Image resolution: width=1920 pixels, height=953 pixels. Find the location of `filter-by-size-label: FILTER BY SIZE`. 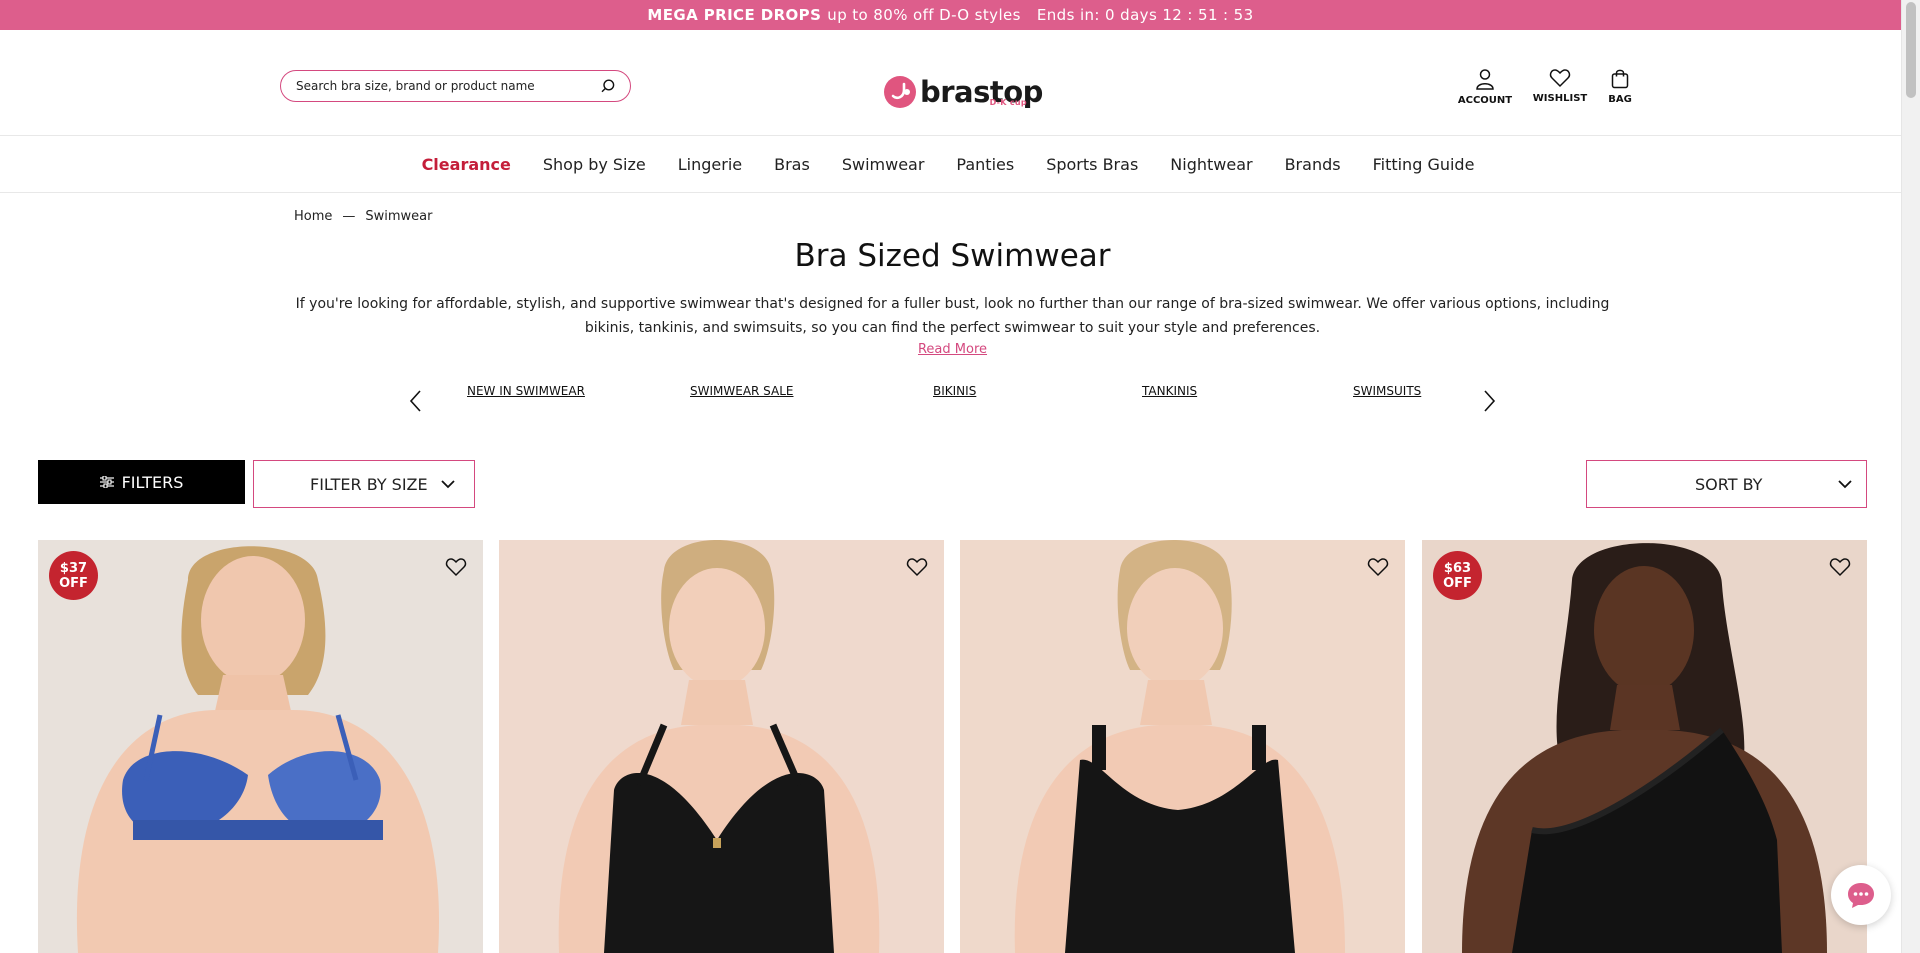

filter-by-size-label: FILTER BY SIZE is located at coordinates (369, 484).